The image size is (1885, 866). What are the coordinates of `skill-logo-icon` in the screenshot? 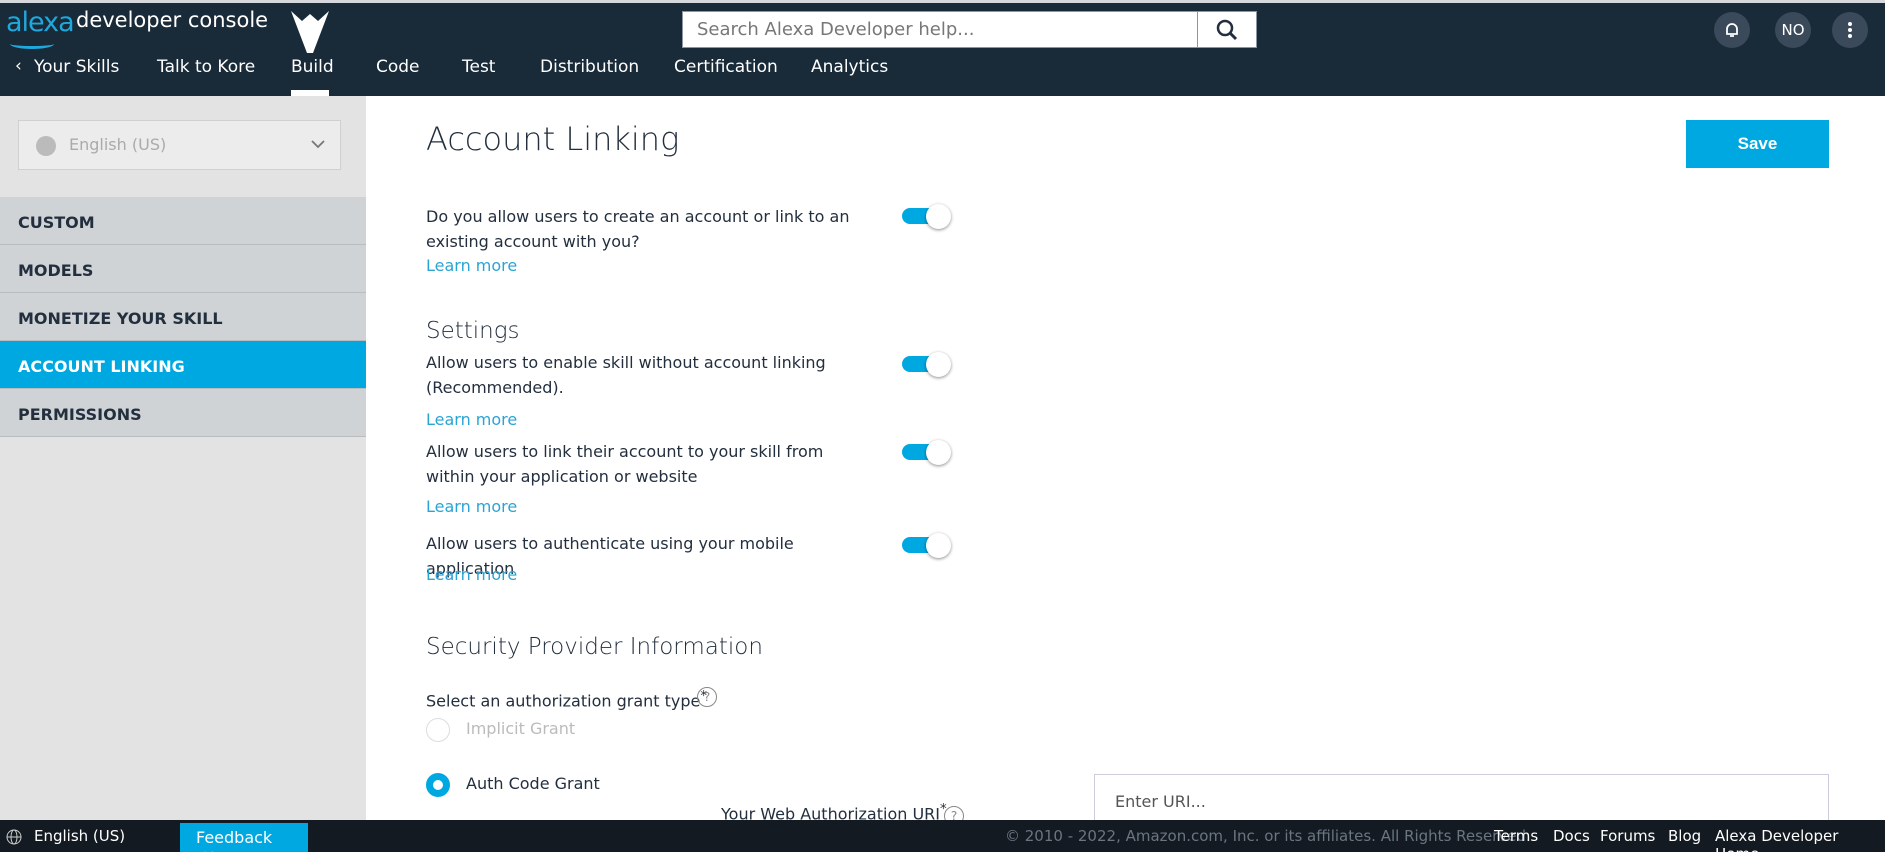 It's located at (310, 32).